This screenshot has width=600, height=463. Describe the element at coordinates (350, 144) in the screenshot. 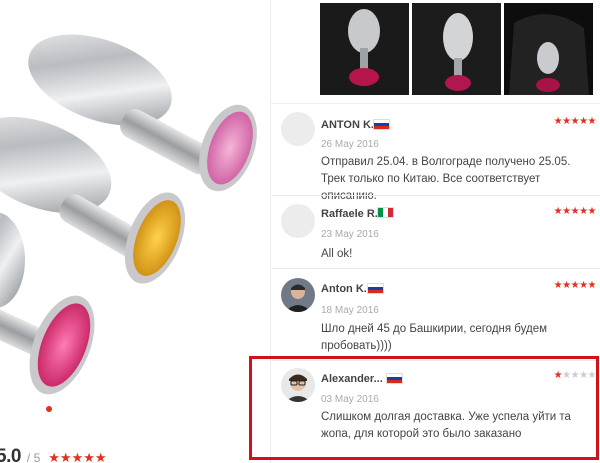

I see `review-date: 26 May 2016` at that location.